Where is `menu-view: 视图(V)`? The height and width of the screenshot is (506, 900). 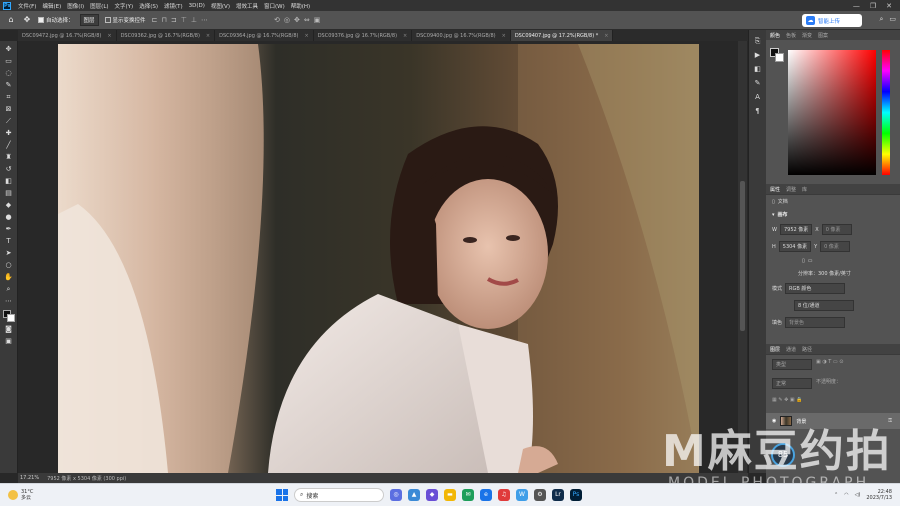
menu-view: 视图(V) is located at coordinates (220, 6).